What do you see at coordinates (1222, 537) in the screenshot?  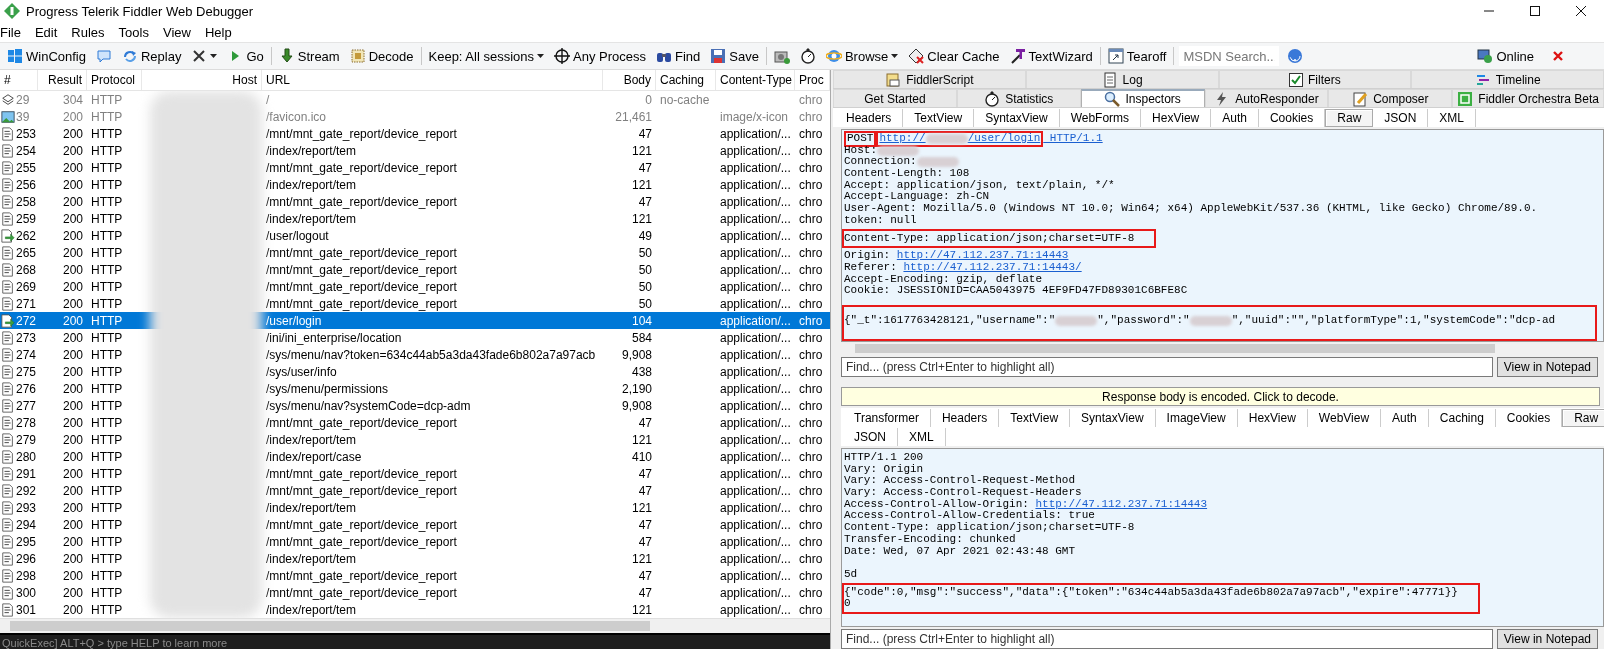 I see `response-text-area` at bounding box center [1222, 537].